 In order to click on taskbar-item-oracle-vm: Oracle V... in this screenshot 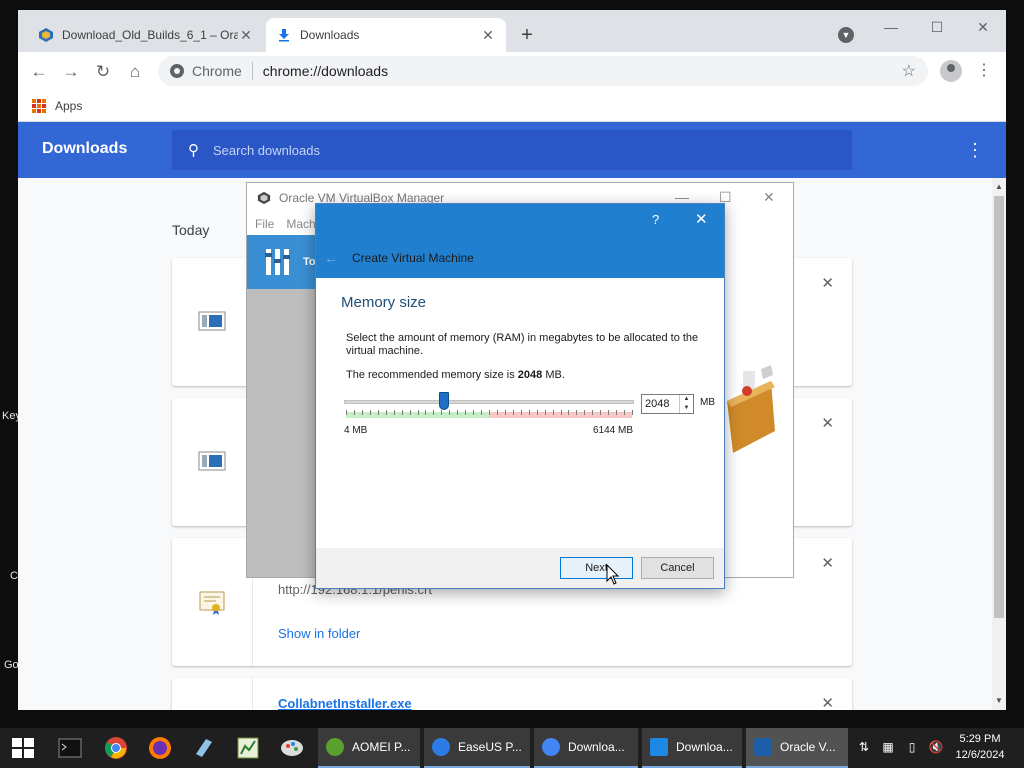, I will do `click(797, 748)`.